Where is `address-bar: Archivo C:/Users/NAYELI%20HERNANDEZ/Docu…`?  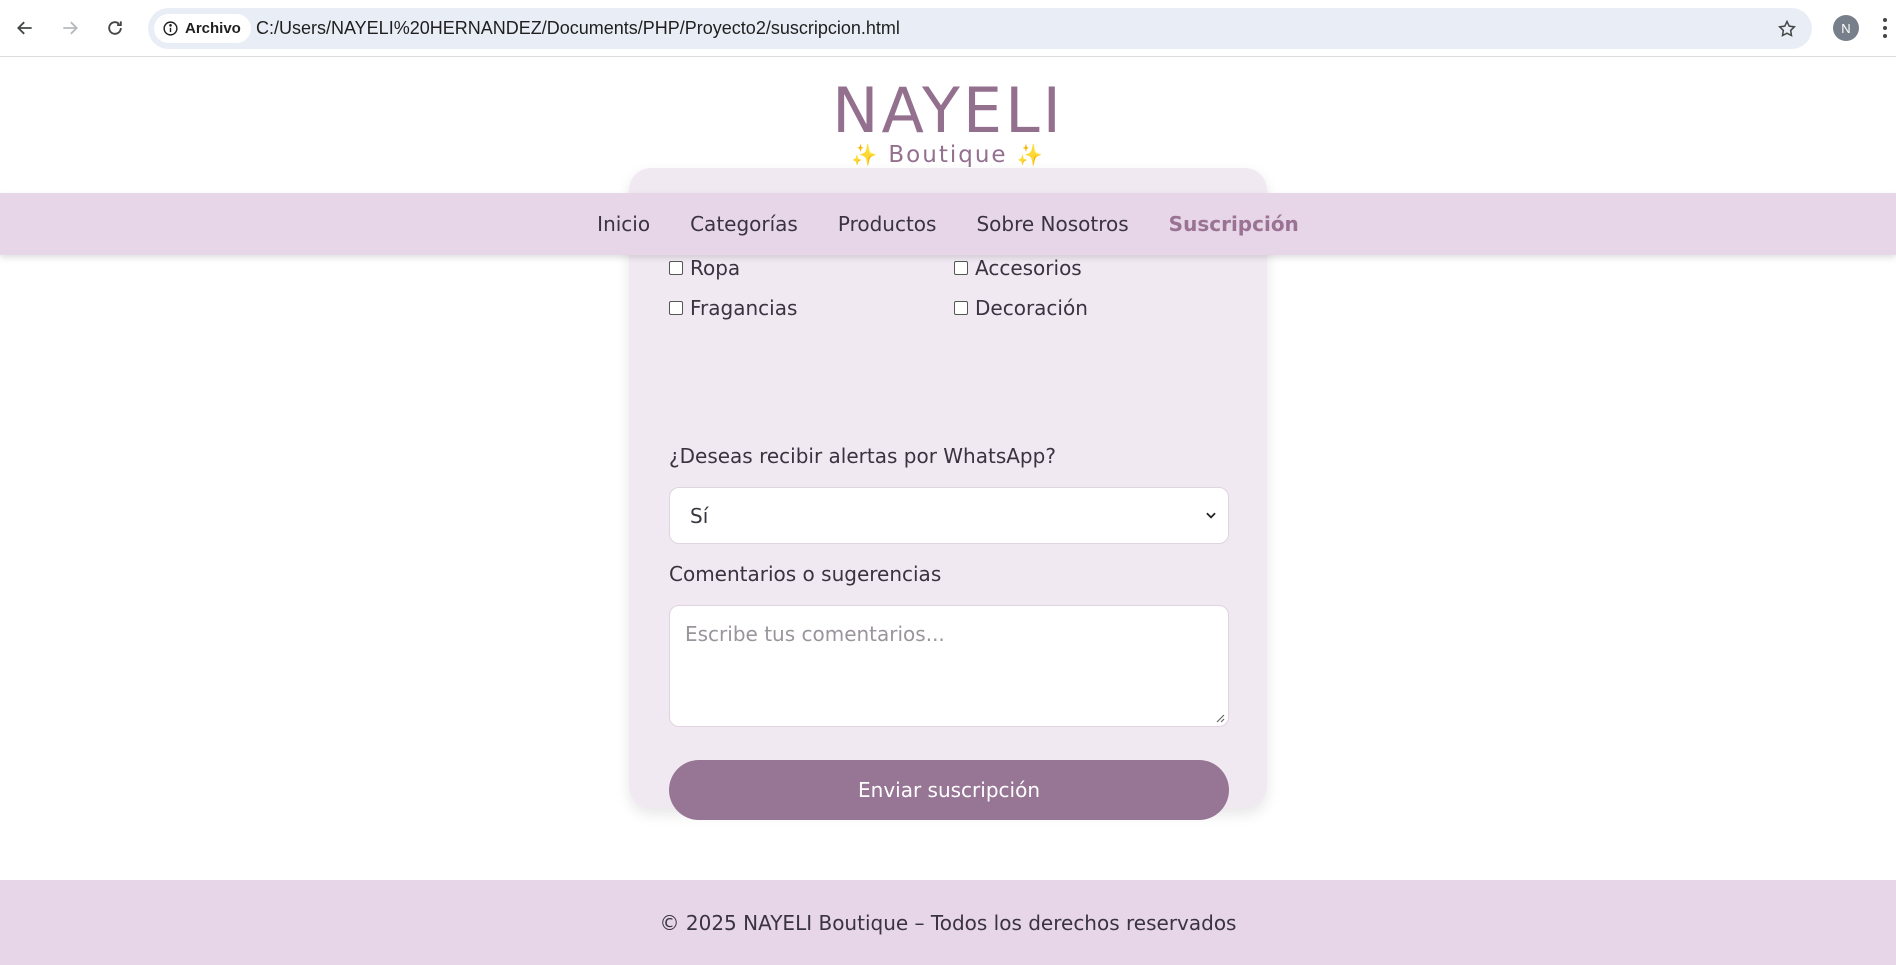 address-bar: Archivo C:/Users/NAYELI%20HERNANDEZ/Docu… is located at coordinates (980, 28).